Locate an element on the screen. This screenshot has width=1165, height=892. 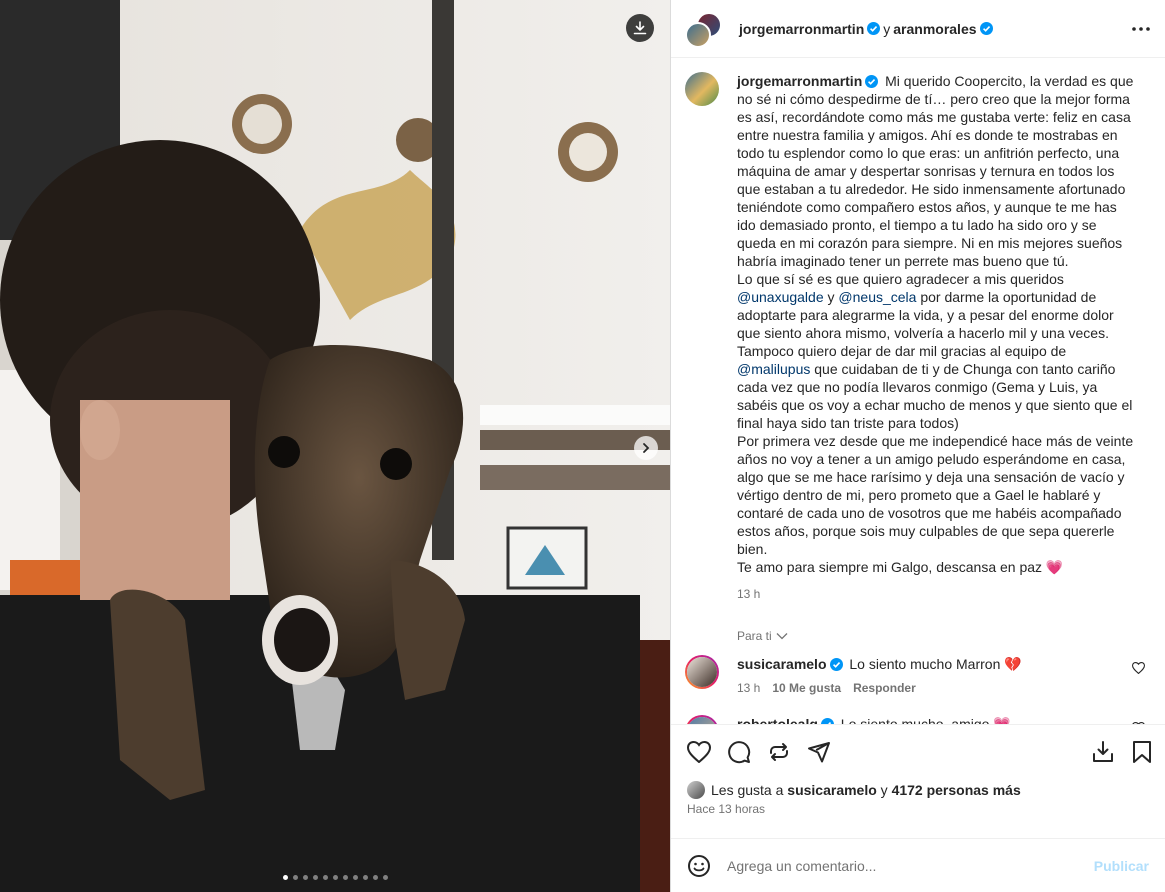
likes-others: 4172 personas más is located at coordinates (956, 790).